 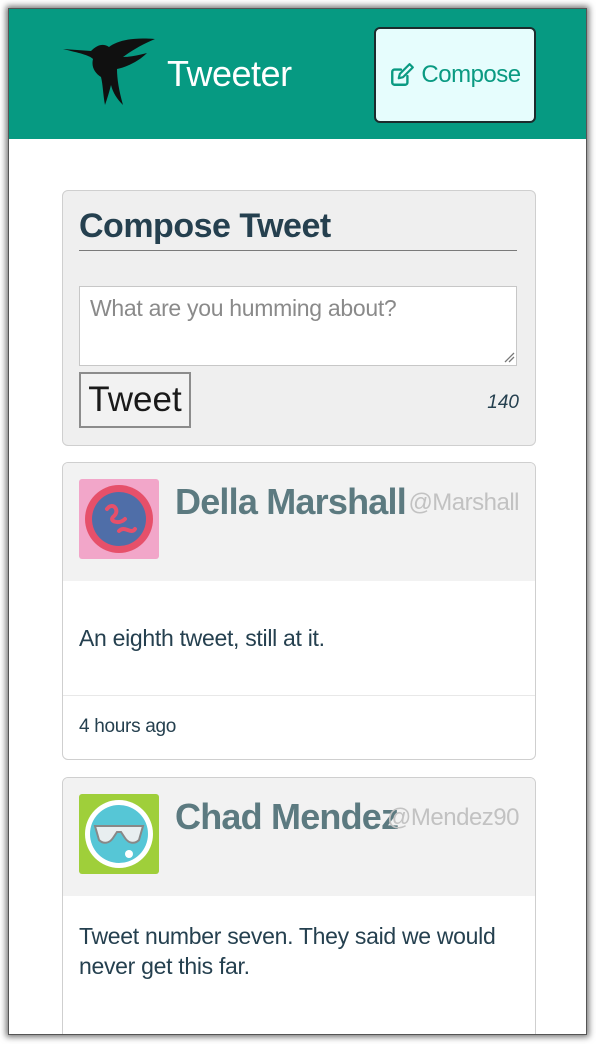 What do you see at coordinates (298, 326) in the screenshot?
I see `tweet-input` at bounding box center [298, 326].